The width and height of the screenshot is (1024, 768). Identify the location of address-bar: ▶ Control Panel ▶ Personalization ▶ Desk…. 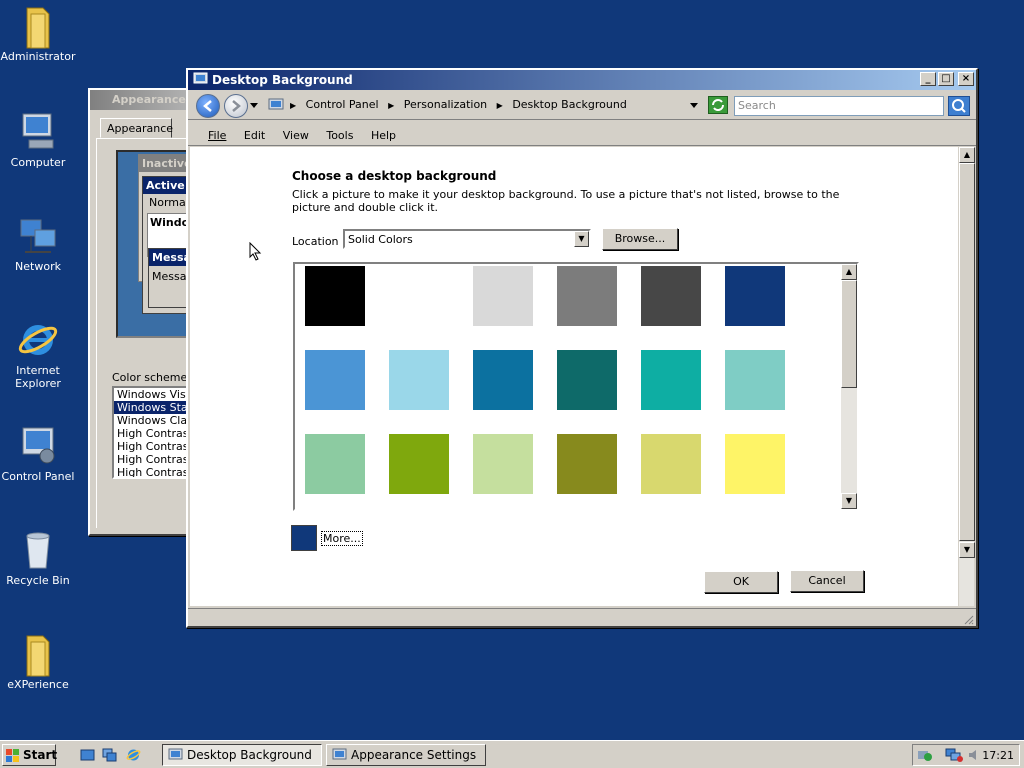
(582, 105).